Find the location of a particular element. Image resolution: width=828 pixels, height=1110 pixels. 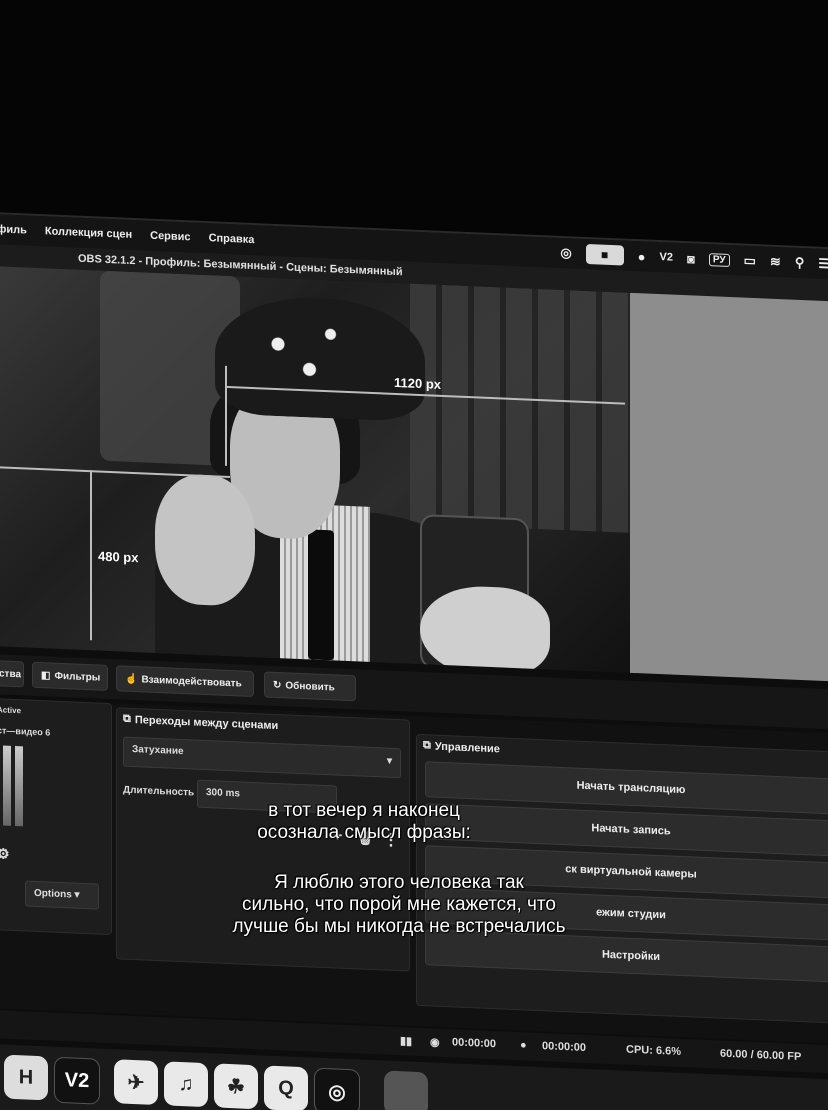

wifi-icon: ≋ is located at coordinates (775, 262).